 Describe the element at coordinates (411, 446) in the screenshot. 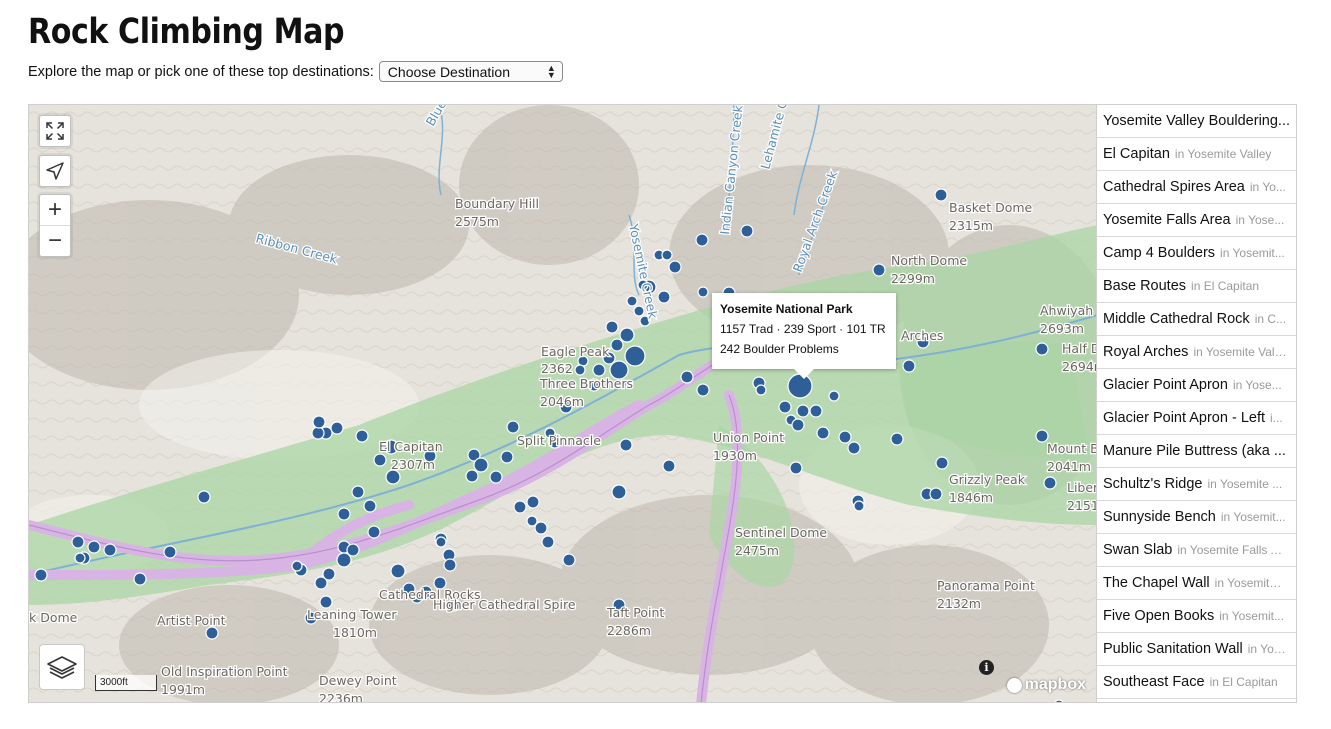

I see `map-label: El Capitan` at that location.